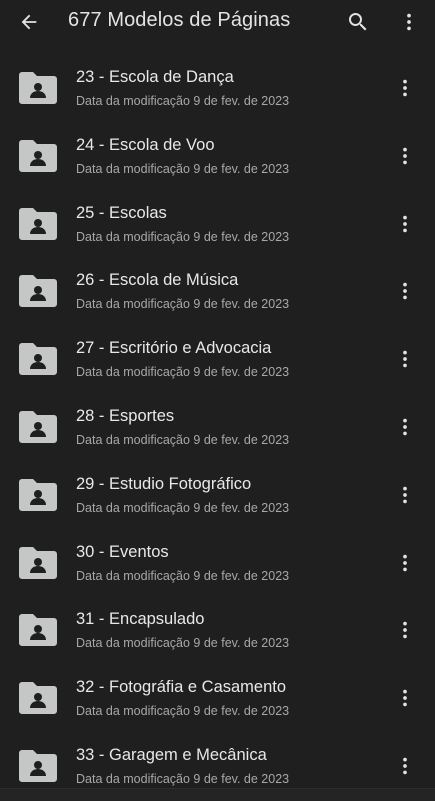  What do you see at coordinates (145, 144) in the screenshot?
I see `file-name: 24 - Escola de Voo` at bounding box center [145, 144].